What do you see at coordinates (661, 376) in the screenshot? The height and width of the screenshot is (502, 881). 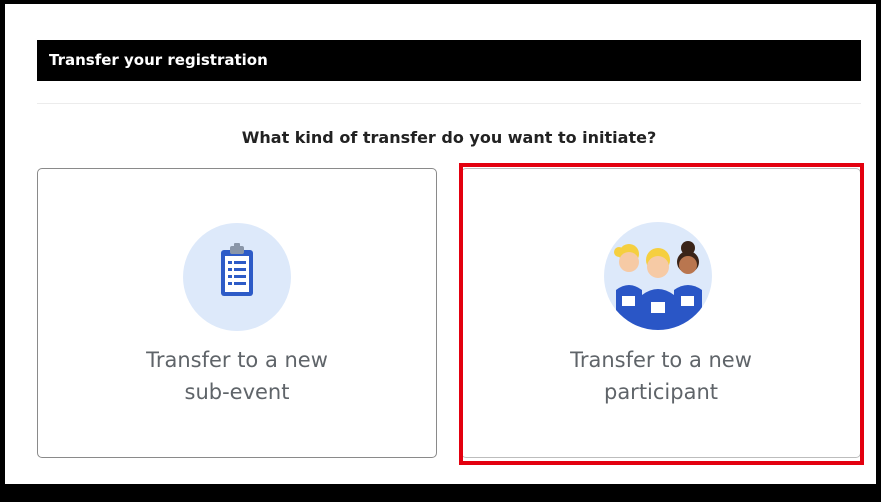 I see `transfer-participant-label: Transfer to a new participant` at bounding box center [661, 376].